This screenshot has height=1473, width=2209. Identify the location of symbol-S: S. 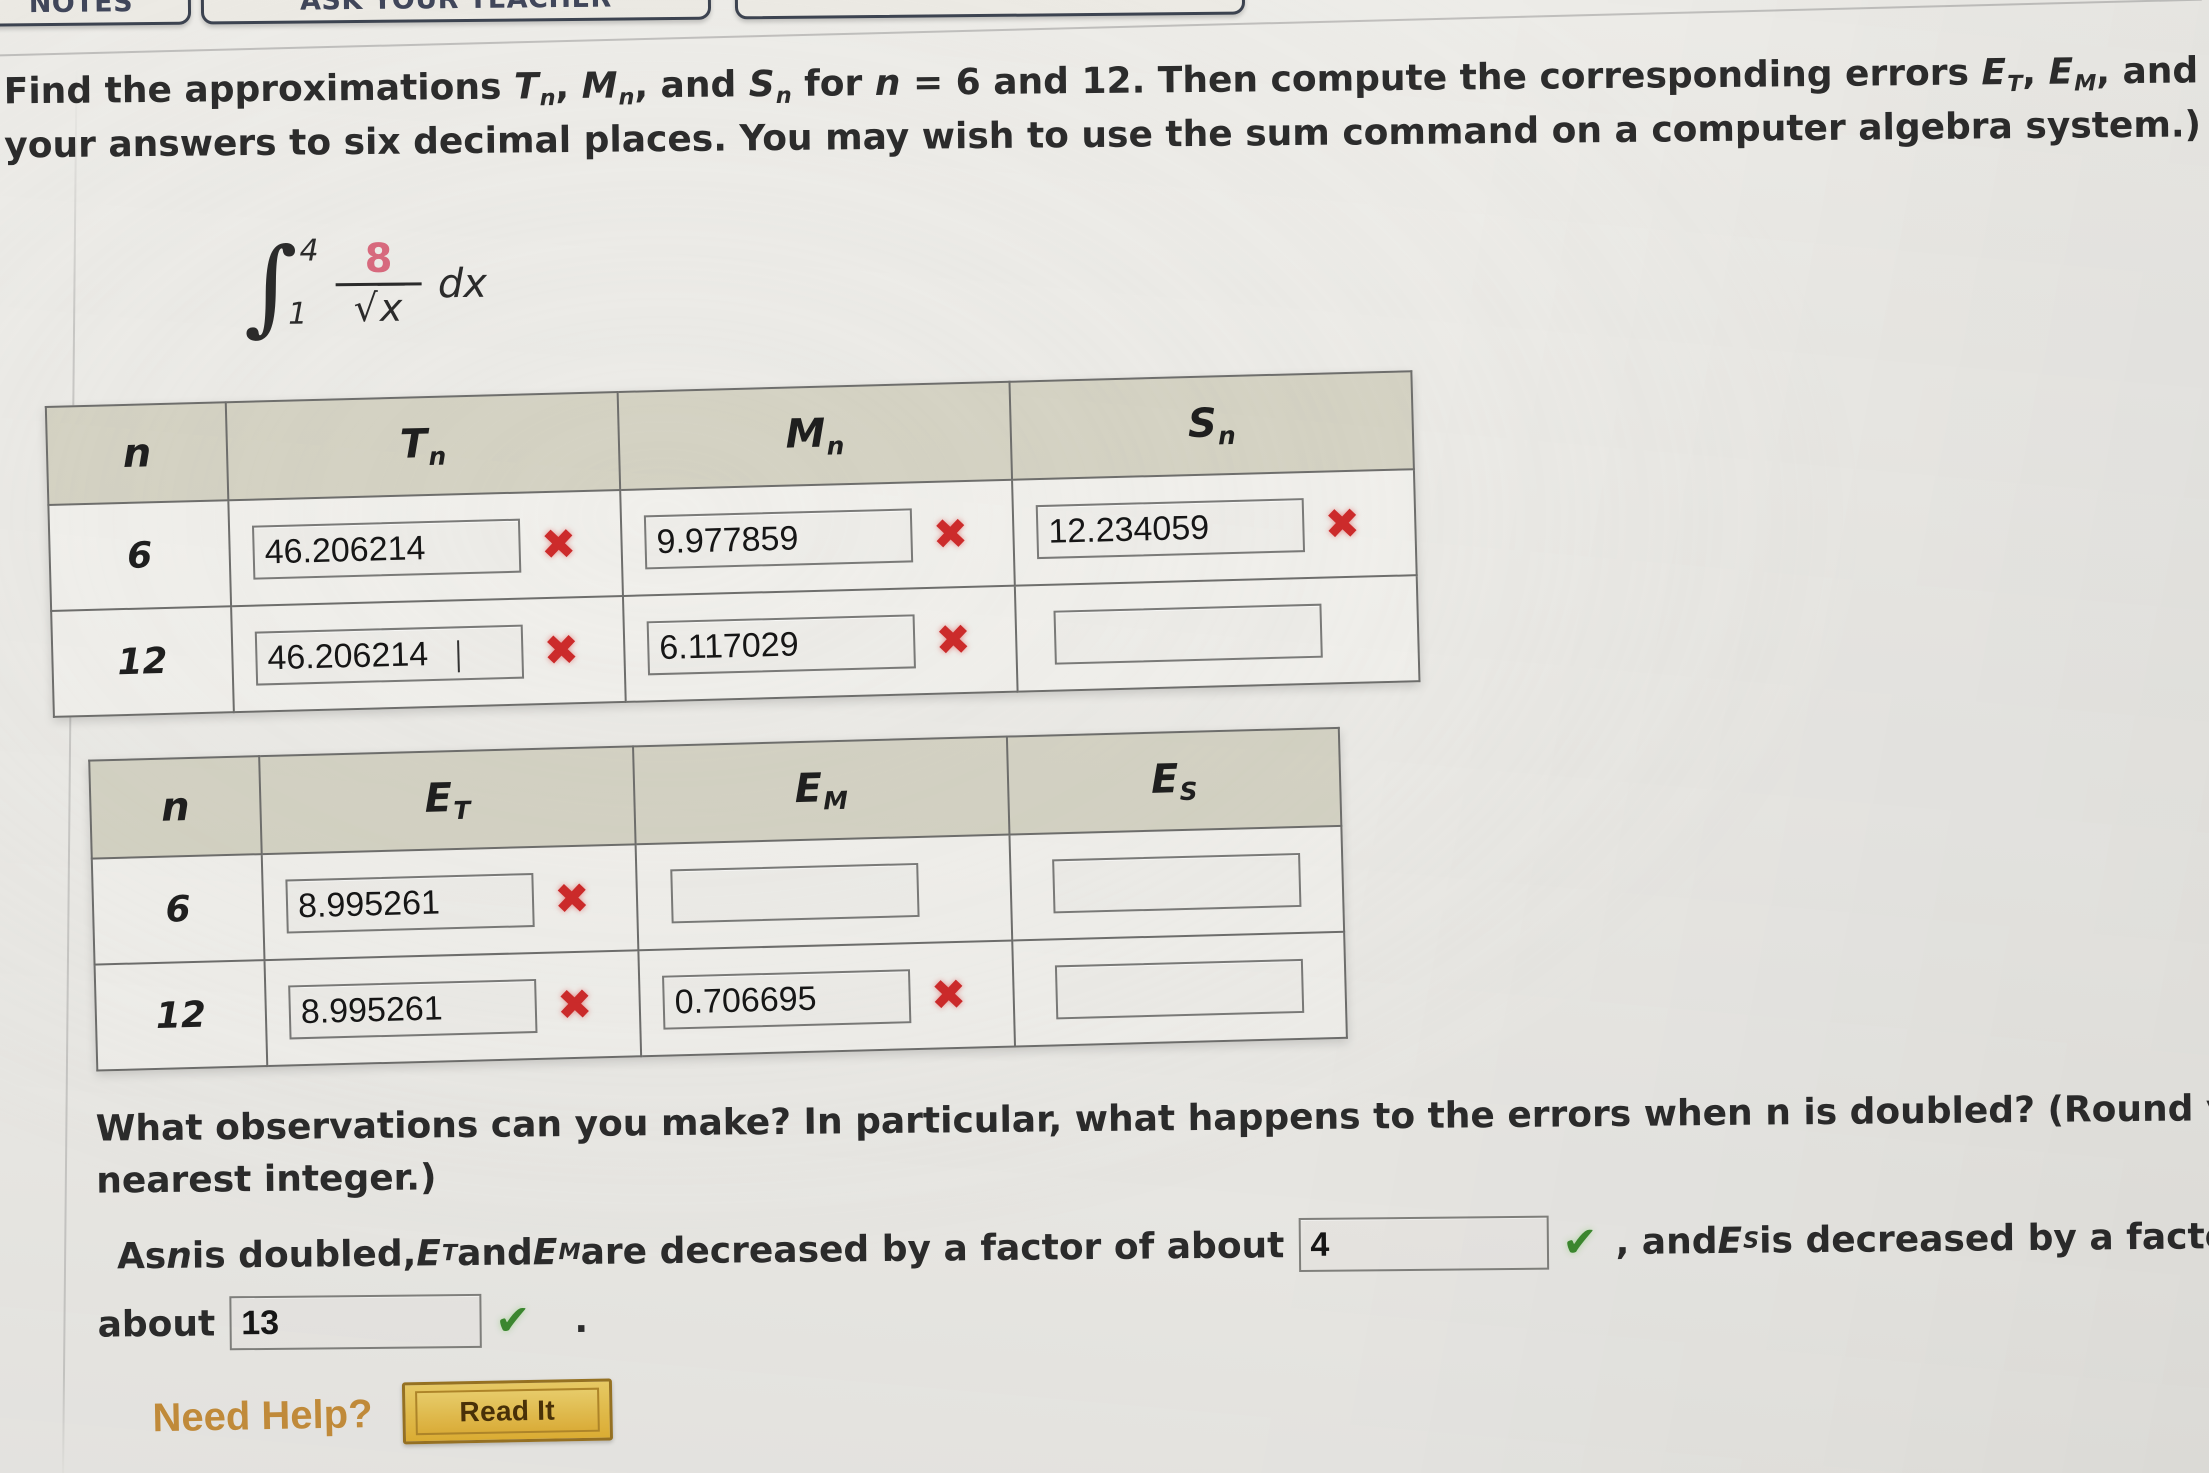
(761, 85).